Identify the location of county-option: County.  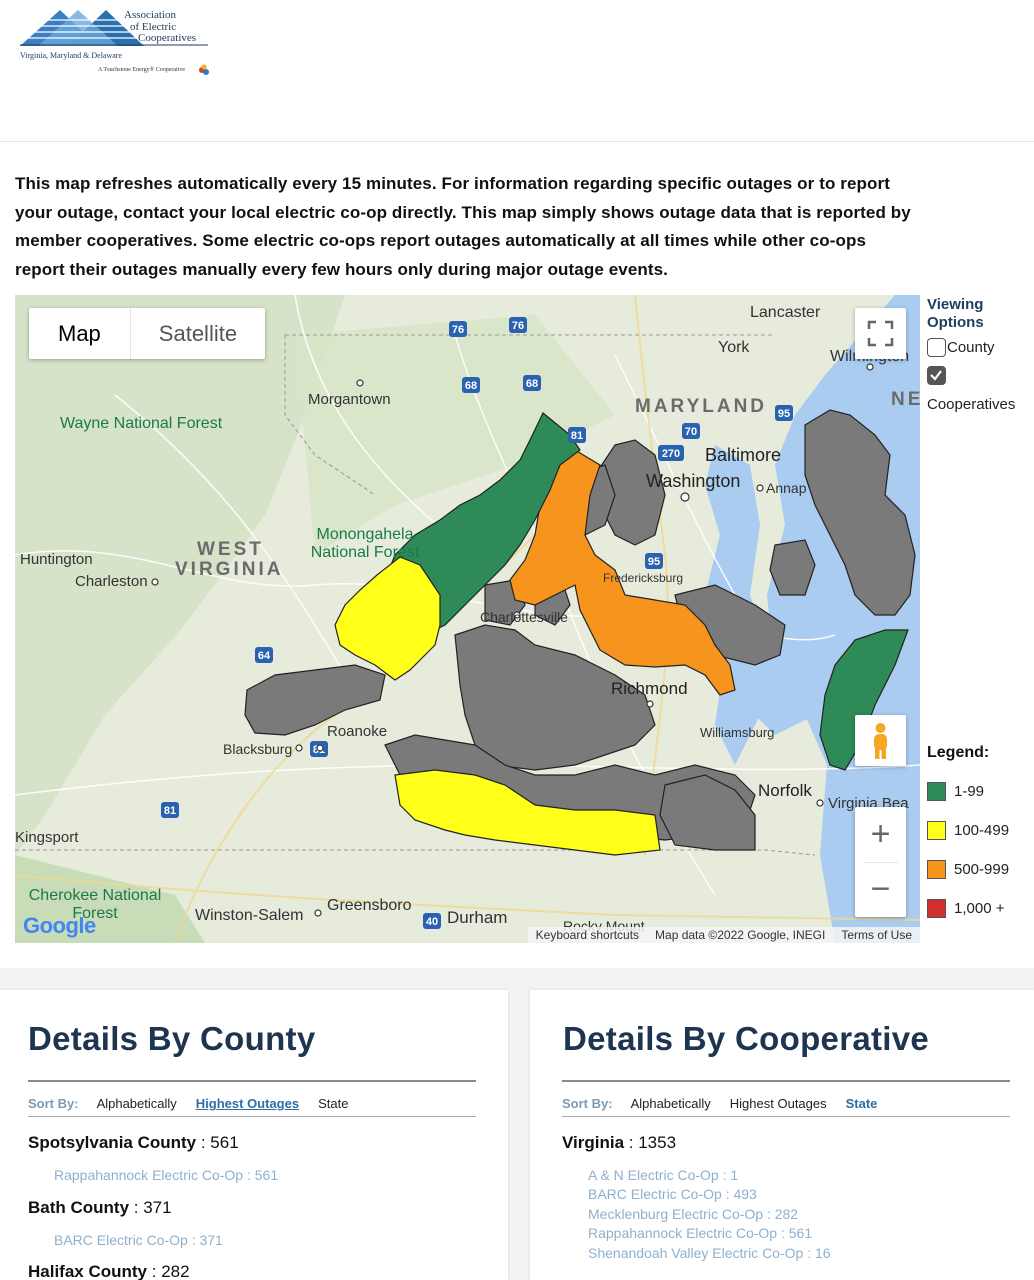
(979, 347).